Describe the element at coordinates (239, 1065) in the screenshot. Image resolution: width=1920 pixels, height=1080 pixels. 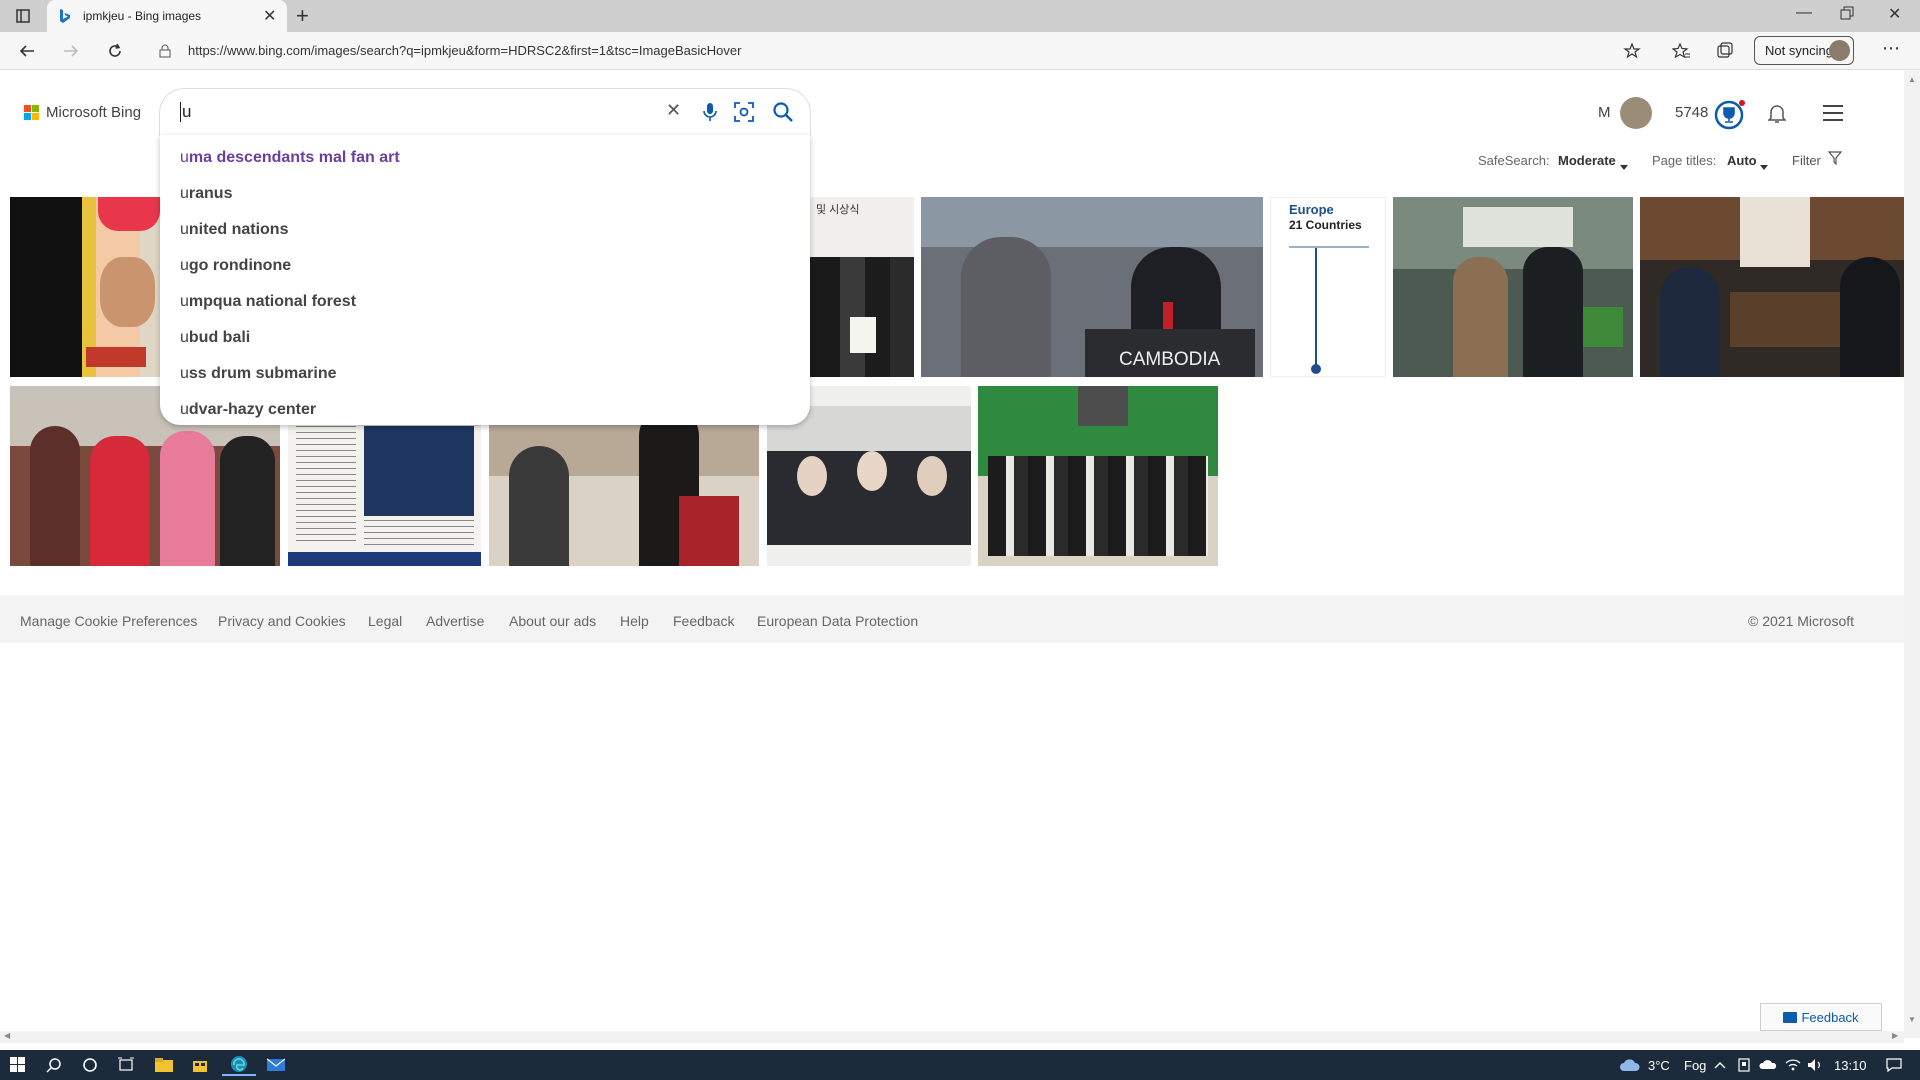
I see `edge-taskbar-icon` at that location.